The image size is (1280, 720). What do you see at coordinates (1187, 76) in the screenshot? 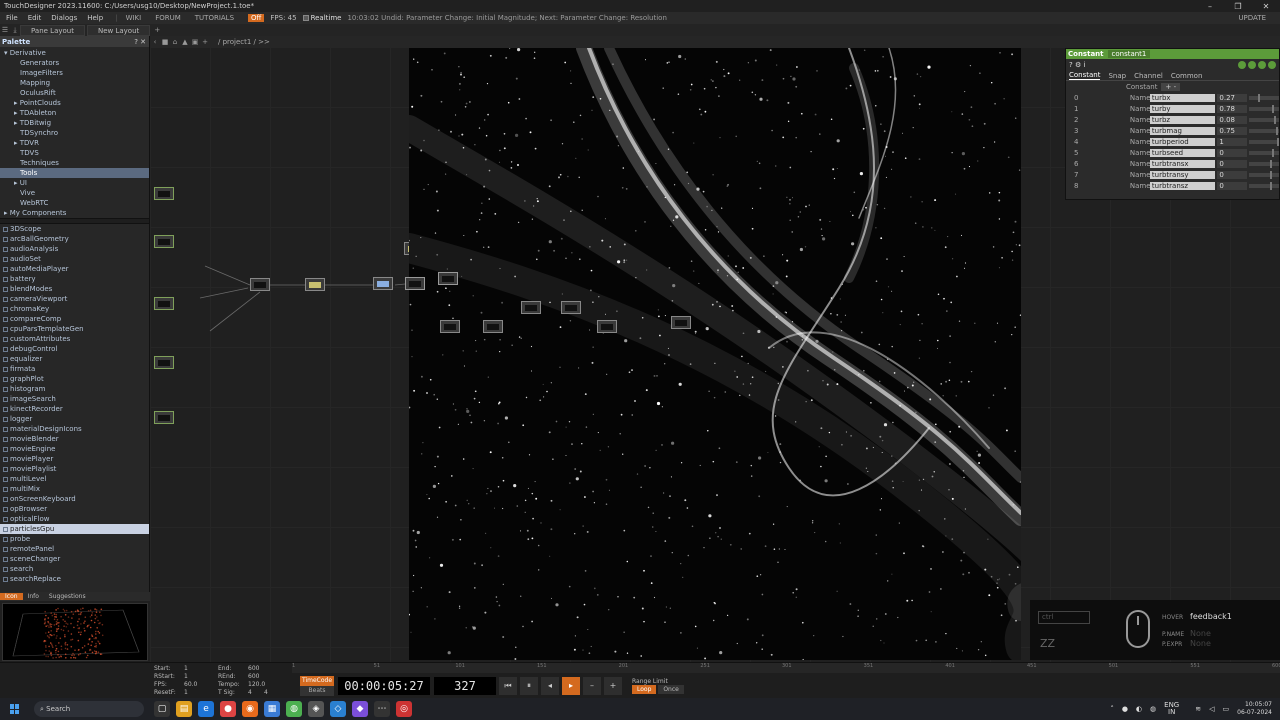
I see `tab-common: Common` at bounding box center [1187, 76].